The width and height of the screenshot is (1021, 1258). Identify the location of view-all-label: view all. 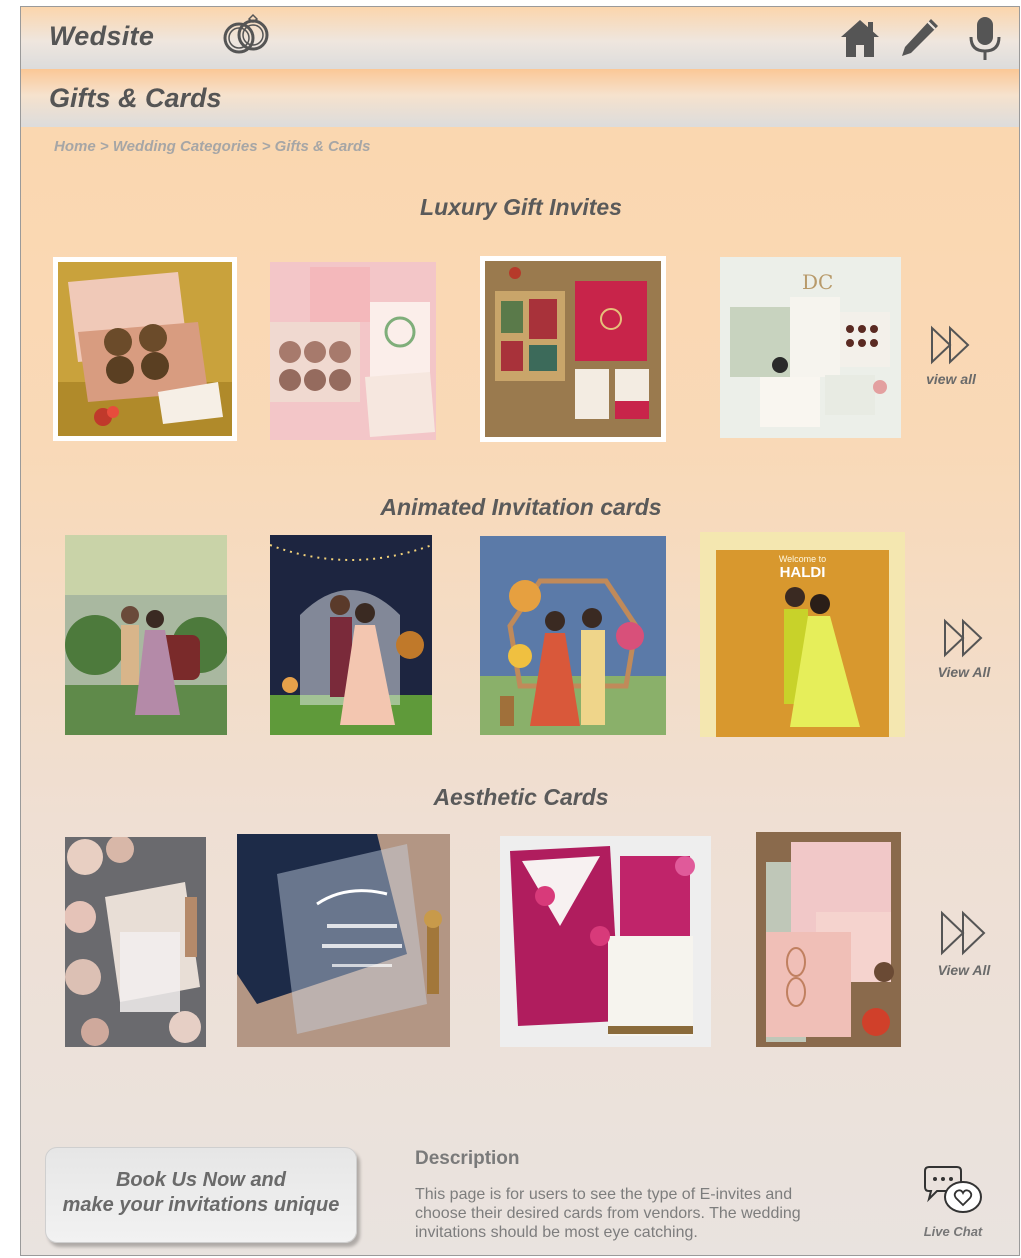
(951, 379).